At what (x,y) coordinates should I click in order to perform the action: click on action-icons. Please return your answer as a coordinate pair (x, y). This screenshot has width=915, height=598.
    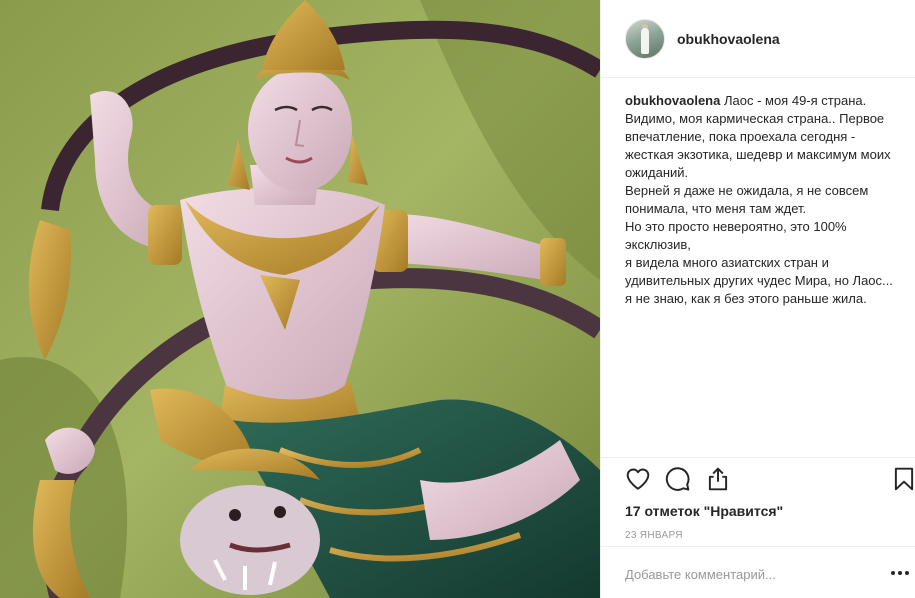
    Looking at the image, I should click on (769, 481).